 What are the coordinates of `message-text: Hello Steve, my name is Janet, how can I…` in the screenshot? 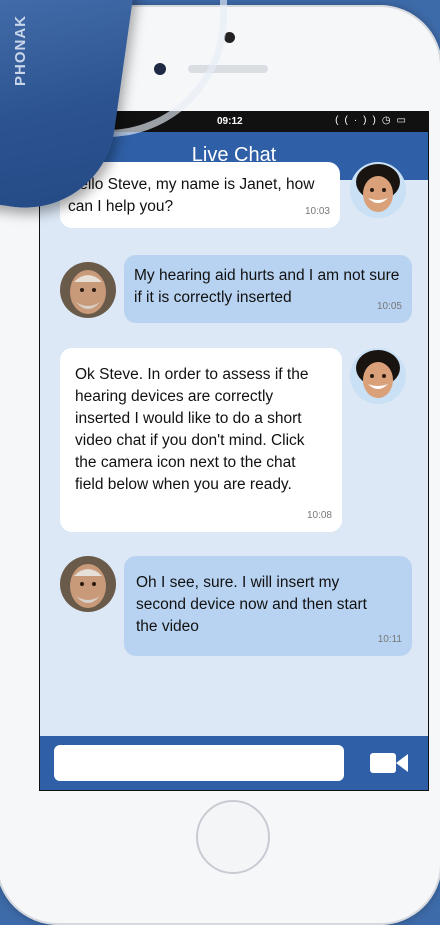 It's located at (191, 195).